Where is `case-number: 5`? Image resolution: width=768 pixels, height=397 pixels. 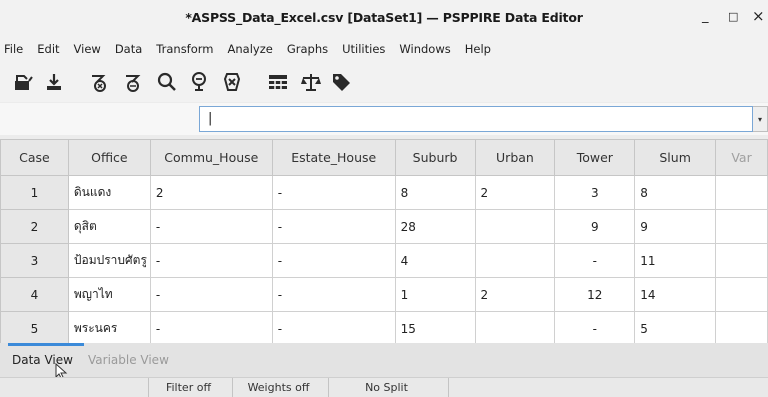 case-number: 5 is located at coordinates (34, 327).